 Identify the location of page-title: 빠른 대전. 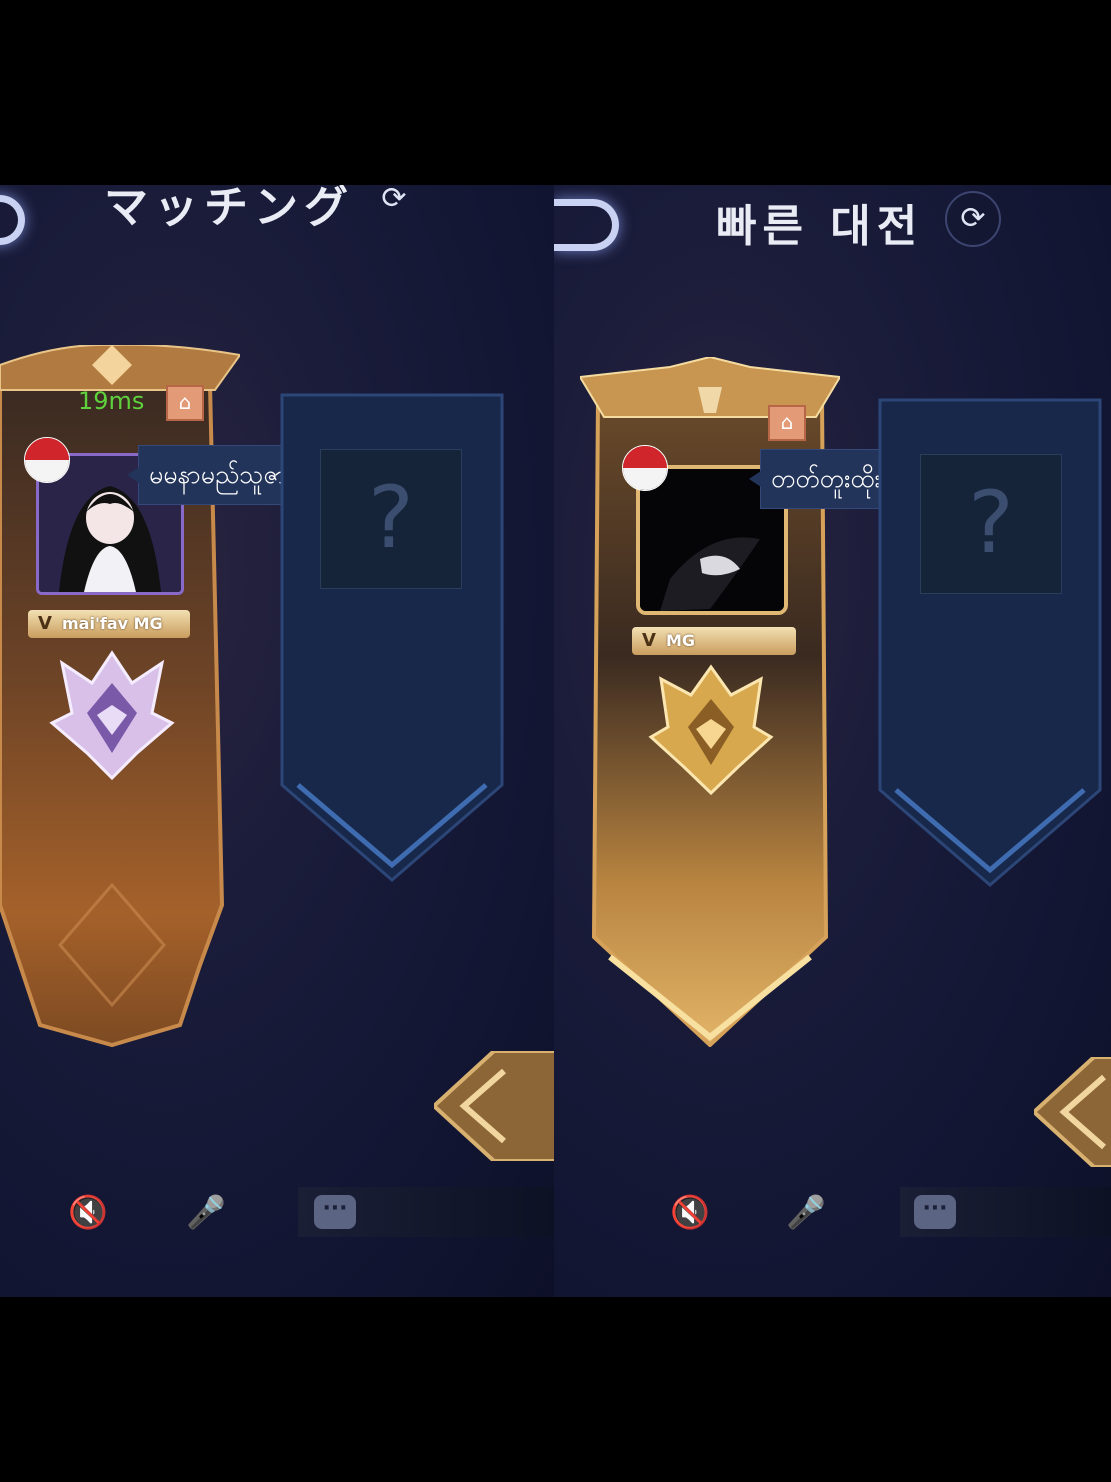
(820, 226).